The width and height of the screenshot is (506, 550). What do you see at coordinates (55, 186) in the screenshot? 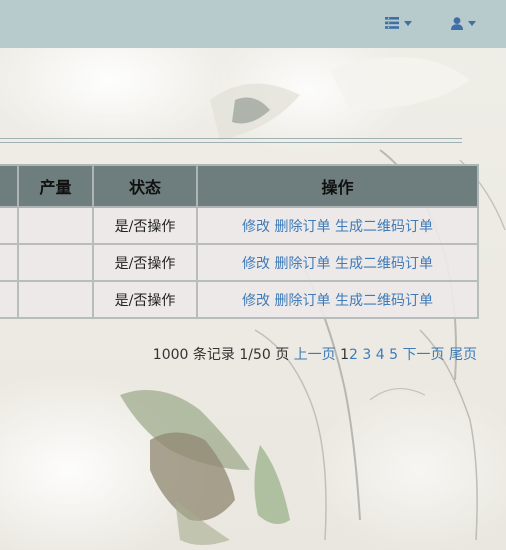
I see `column-header-output: 产量` at bounding box center [55, 186].